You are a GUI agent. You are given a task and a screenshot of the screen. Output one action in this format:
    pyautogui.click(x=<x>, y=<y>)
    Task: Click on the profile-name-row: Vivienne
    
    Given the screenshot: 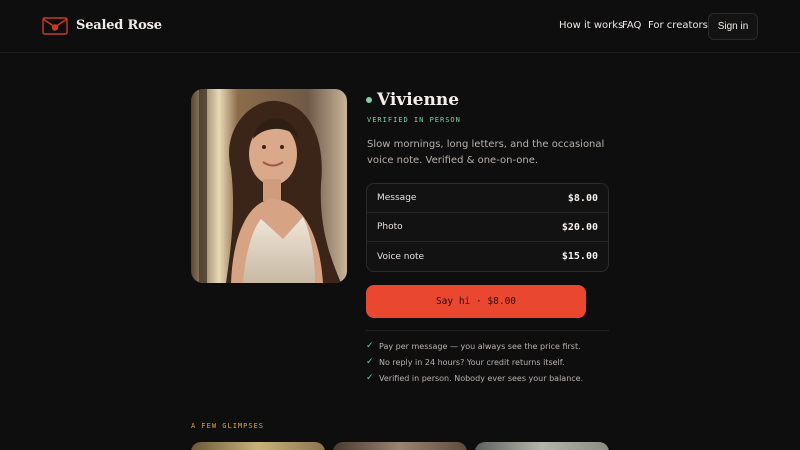 What is the action you would take?
    pyautogui.click(x=412, y=100)
    